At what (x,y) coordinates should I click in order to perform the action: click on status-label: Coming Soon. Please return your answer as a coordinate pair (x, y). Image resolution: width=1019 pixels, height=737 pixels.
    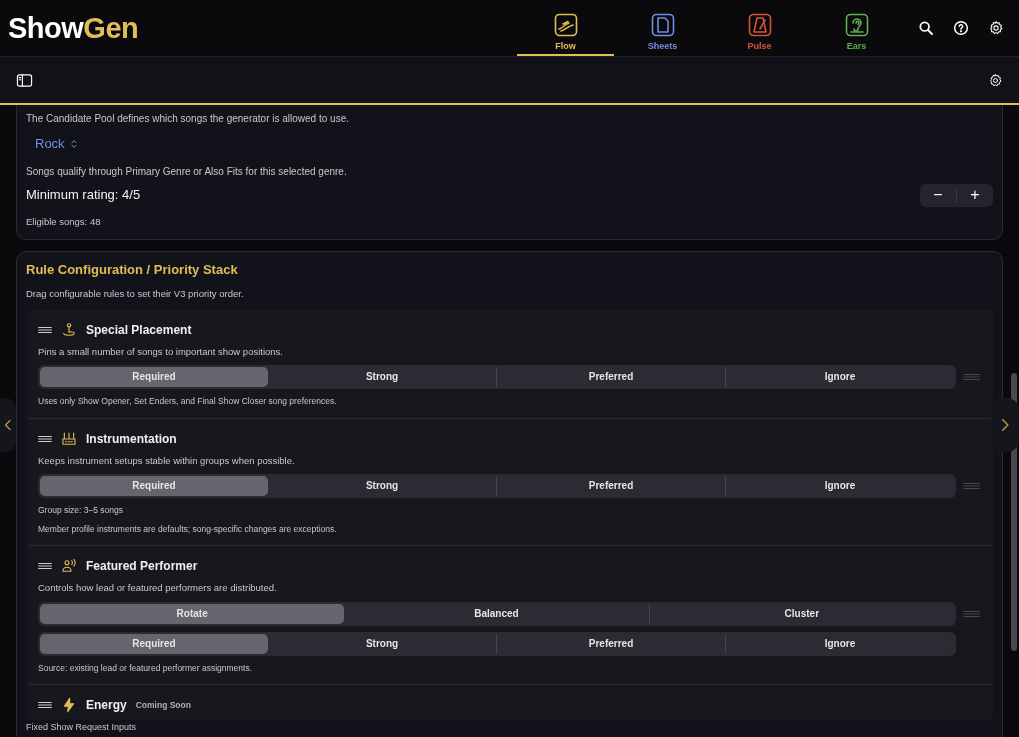
    Looking at the image, I should click on (163, 705).